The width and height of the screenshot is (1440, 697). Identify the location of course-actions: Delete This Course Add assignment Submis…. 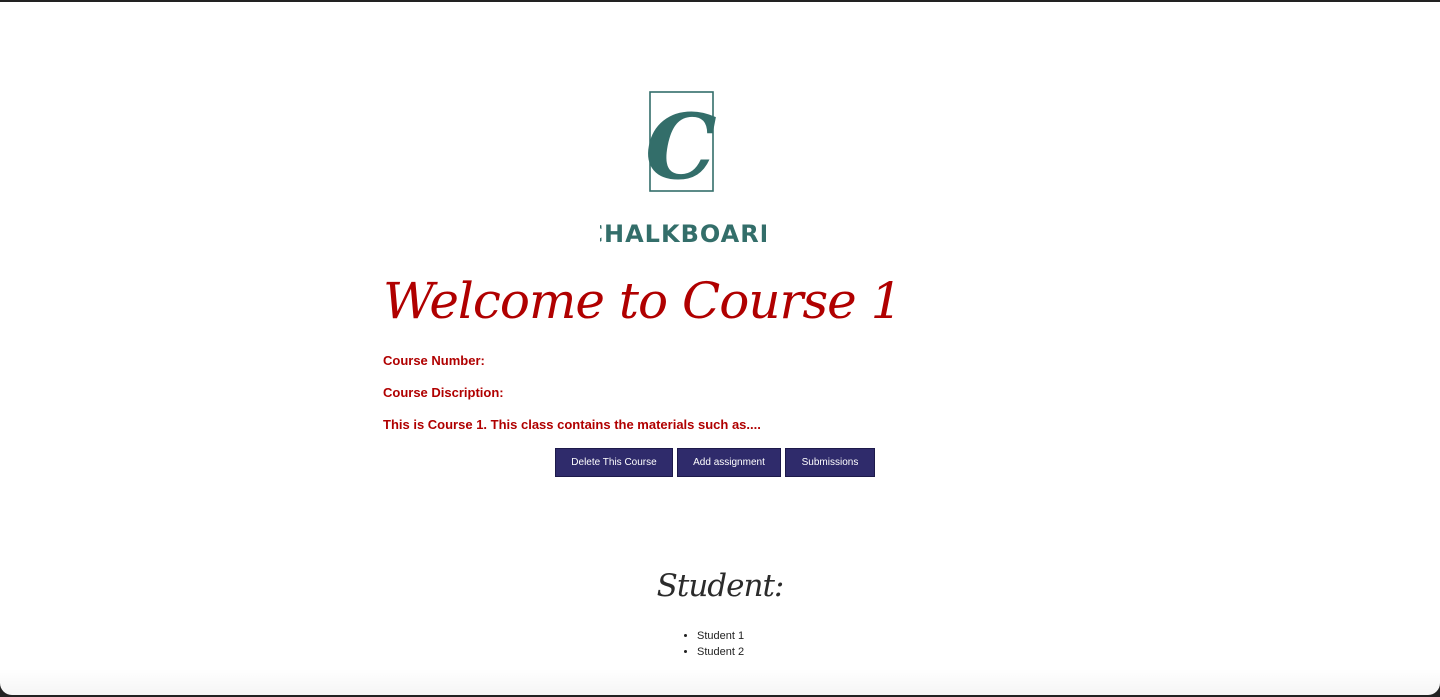
(715, 462).